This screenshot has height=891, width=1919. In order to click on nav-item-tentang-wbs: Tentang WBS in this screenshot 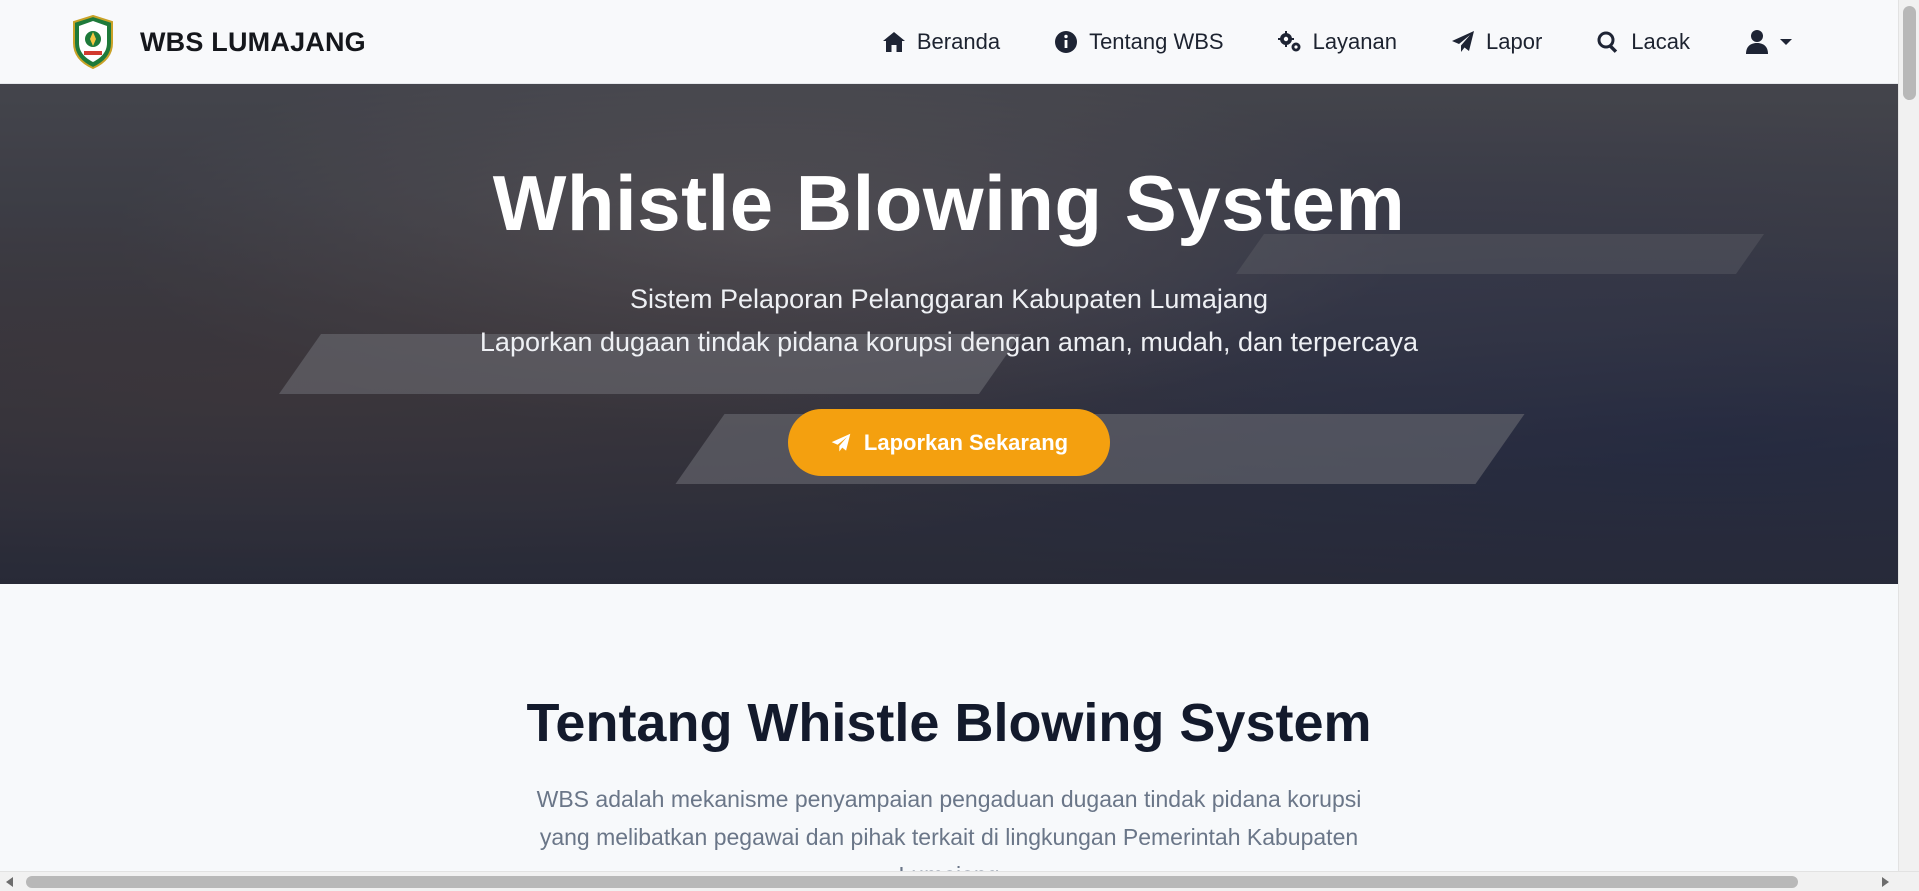, I will do `click(1138, 42)`.